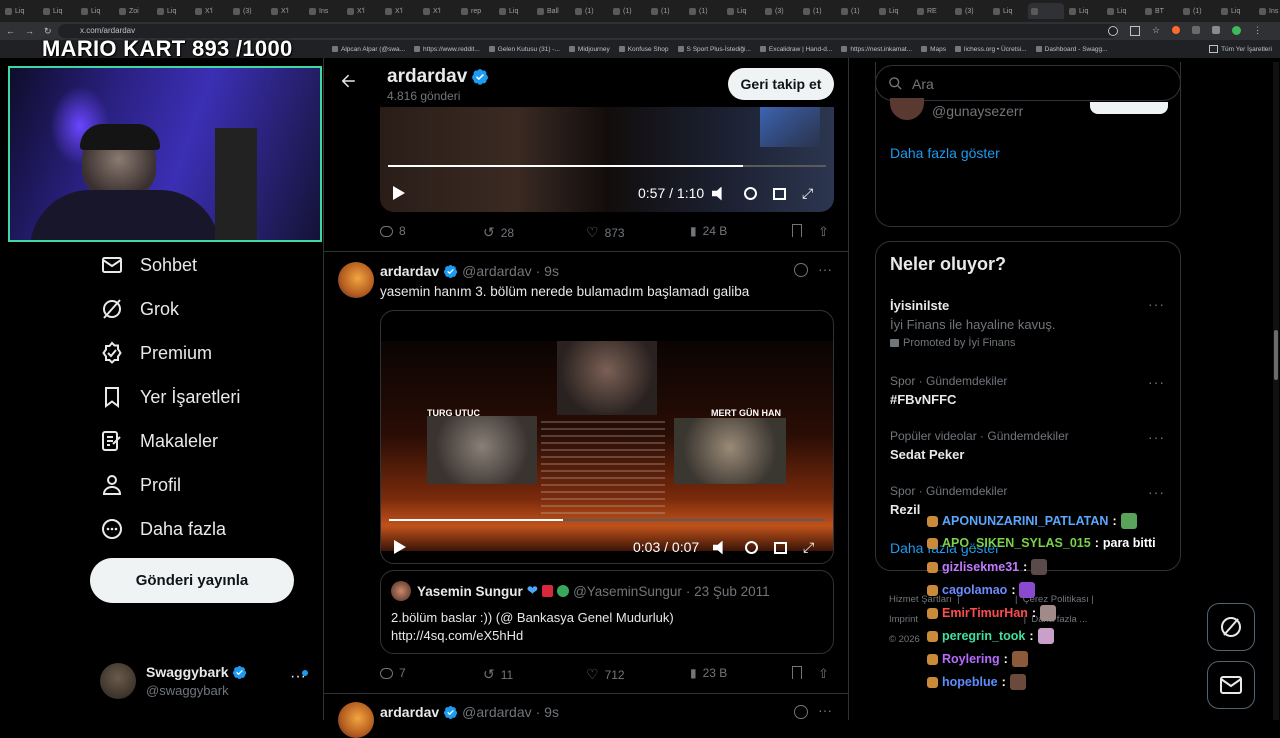  What do you see at coordinates (476, 11) in the screenshot?
I see `browser-tab: rep` at bounding box center [476, 11].